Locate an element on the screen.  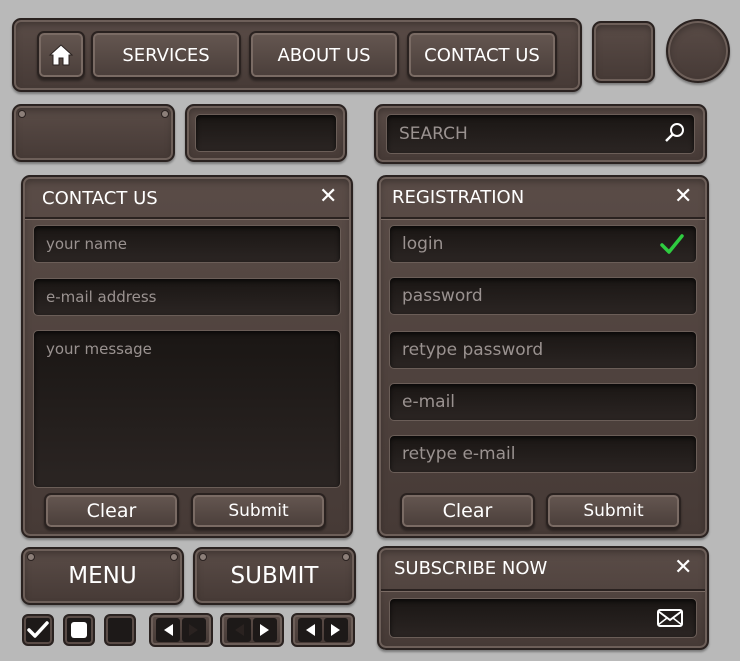
big-submit-button: SUBMIT is located at coordinates (274, 576).